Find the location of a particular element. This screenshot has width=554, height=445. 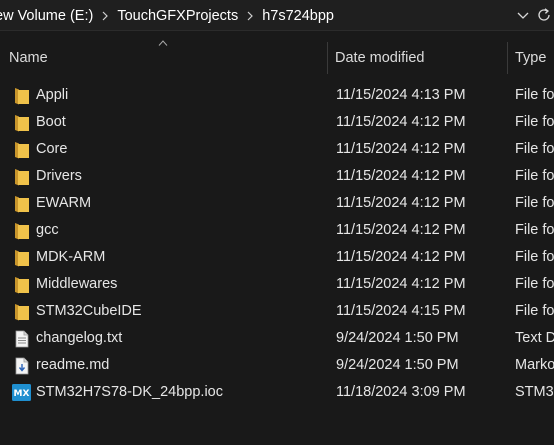

stm32cubemx-icon: MX is located at coordinates (21, 392).